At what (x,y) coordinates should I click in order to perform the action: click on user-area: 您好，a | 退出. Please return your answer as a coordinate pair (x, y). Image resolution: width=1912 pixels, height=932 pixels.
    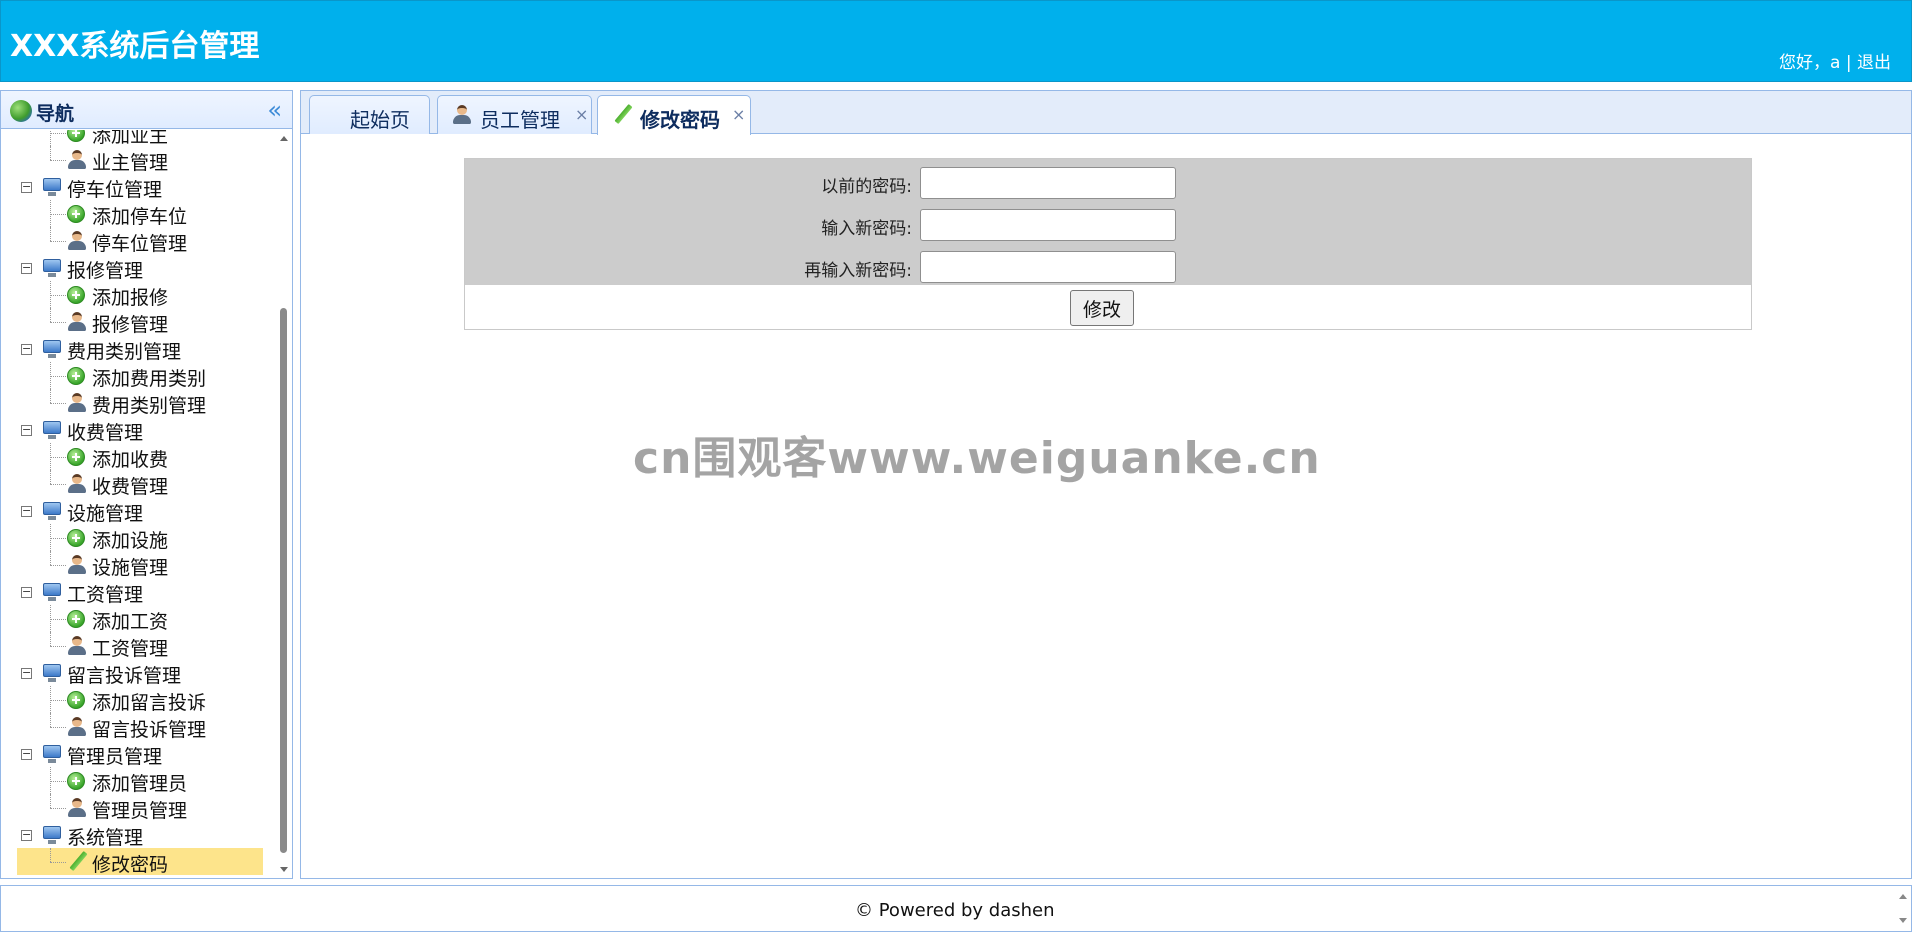
    Looking at the image, I should click on (1835, 60).